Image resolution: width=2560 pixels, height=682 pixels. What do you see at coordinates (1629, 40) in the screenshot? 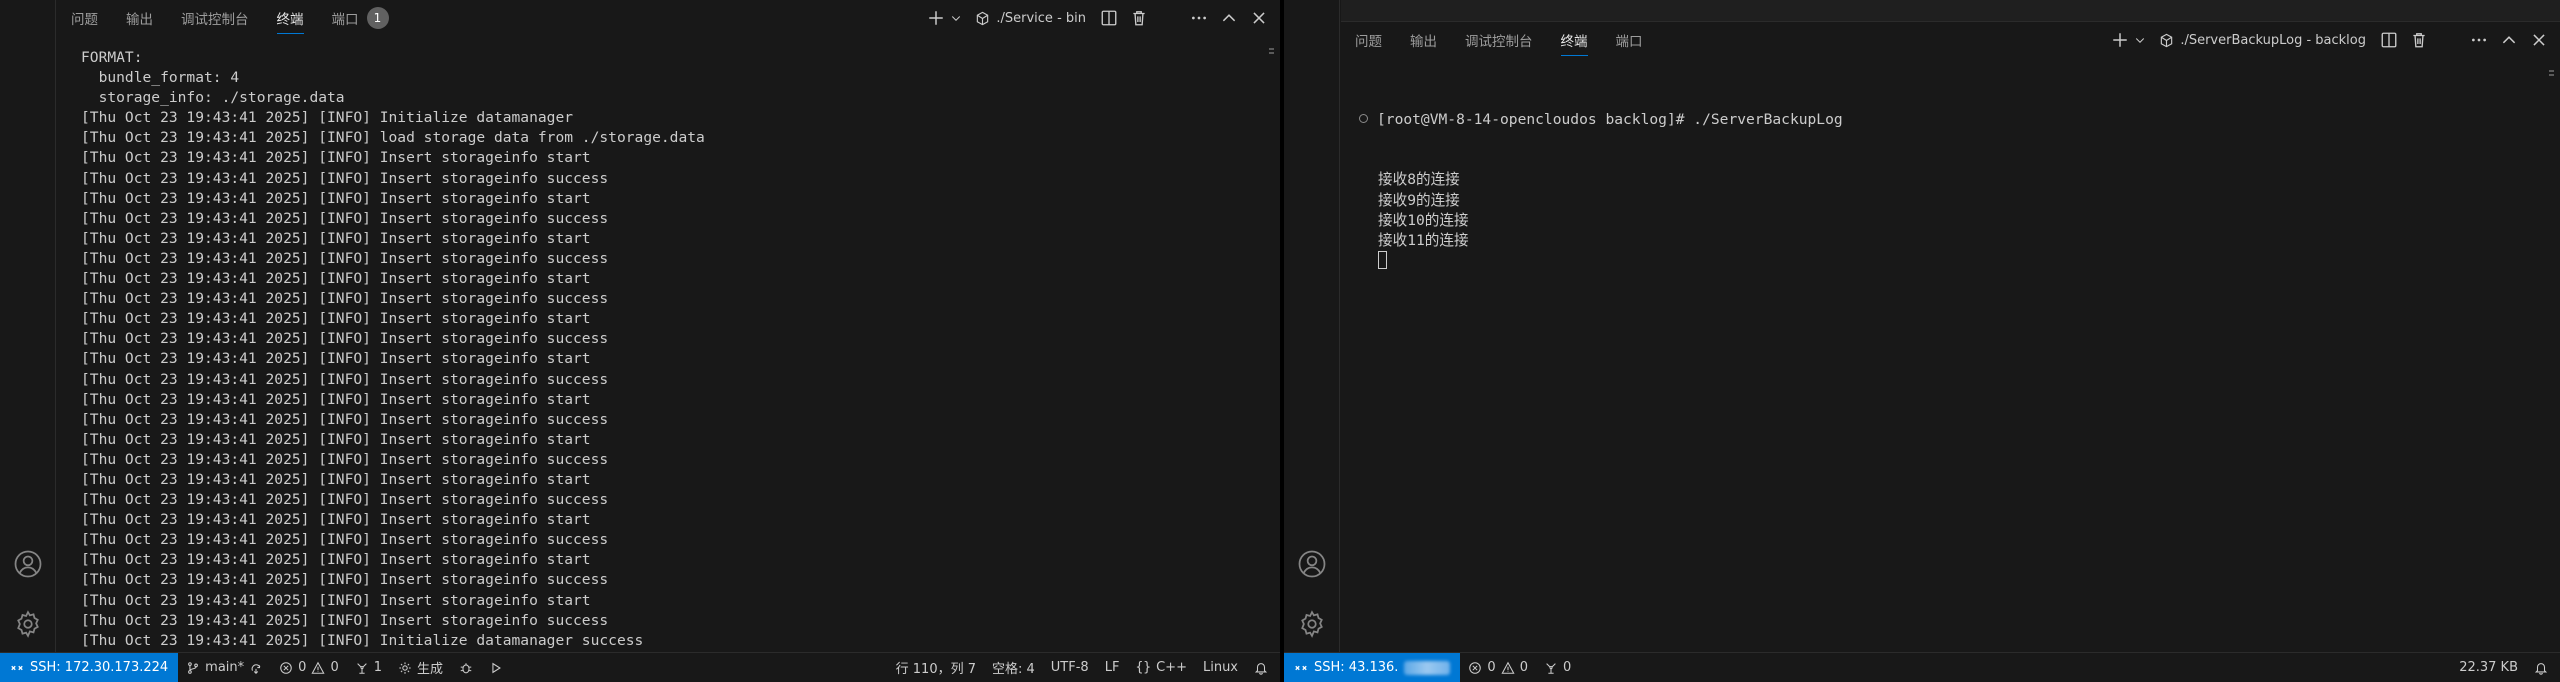
I see `tab-ports: 端口` at bounding box center [1629, 40].